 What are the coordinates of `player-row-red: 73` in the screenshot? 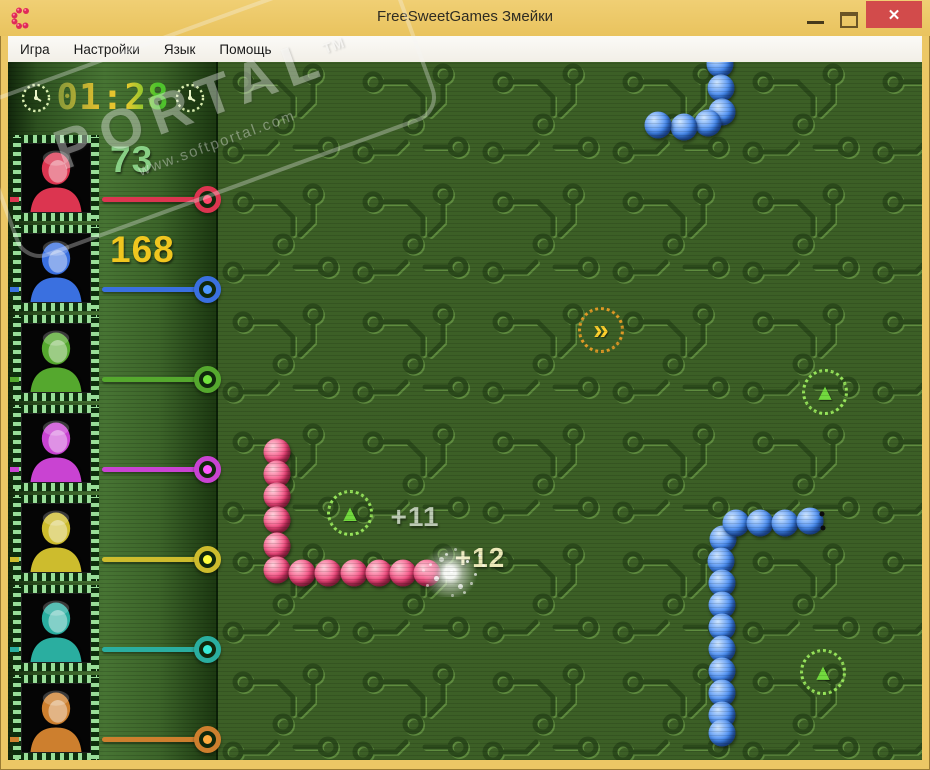 It's located at (114, 178).